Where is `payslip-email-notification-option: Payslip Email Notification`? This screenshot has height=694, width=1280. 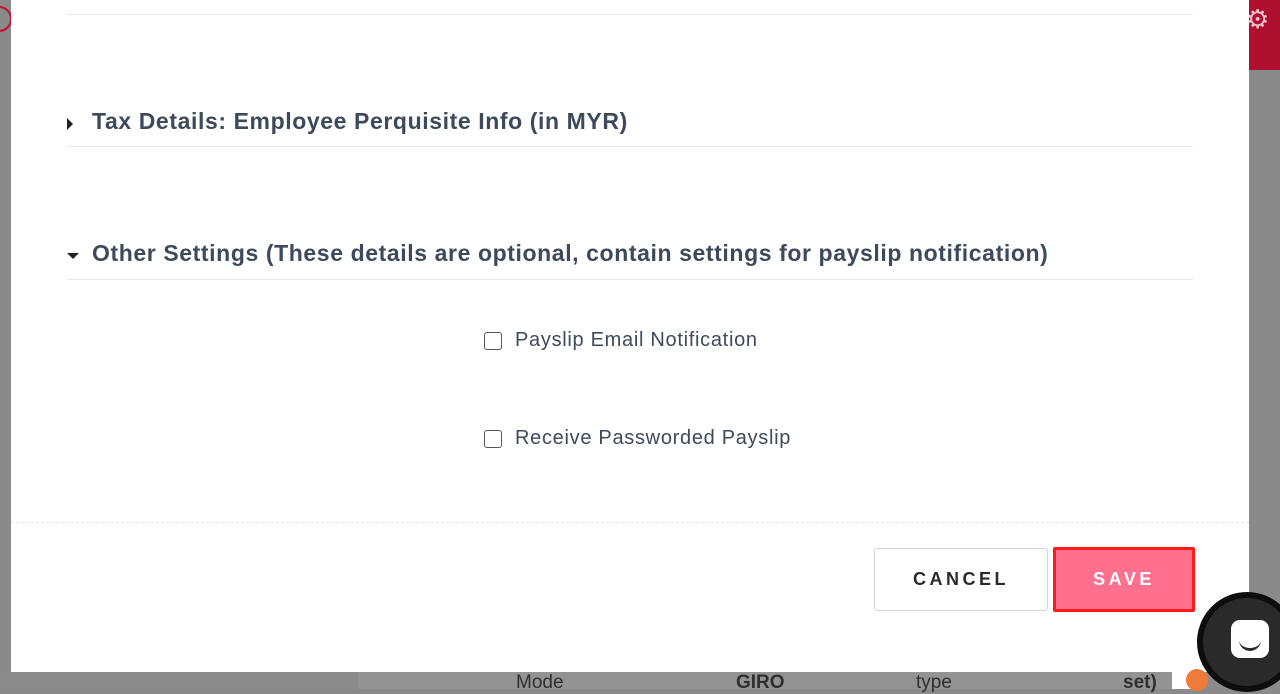 payslip-email-notification-option: Payslip Email Notification is located at coordinates (621, 340).